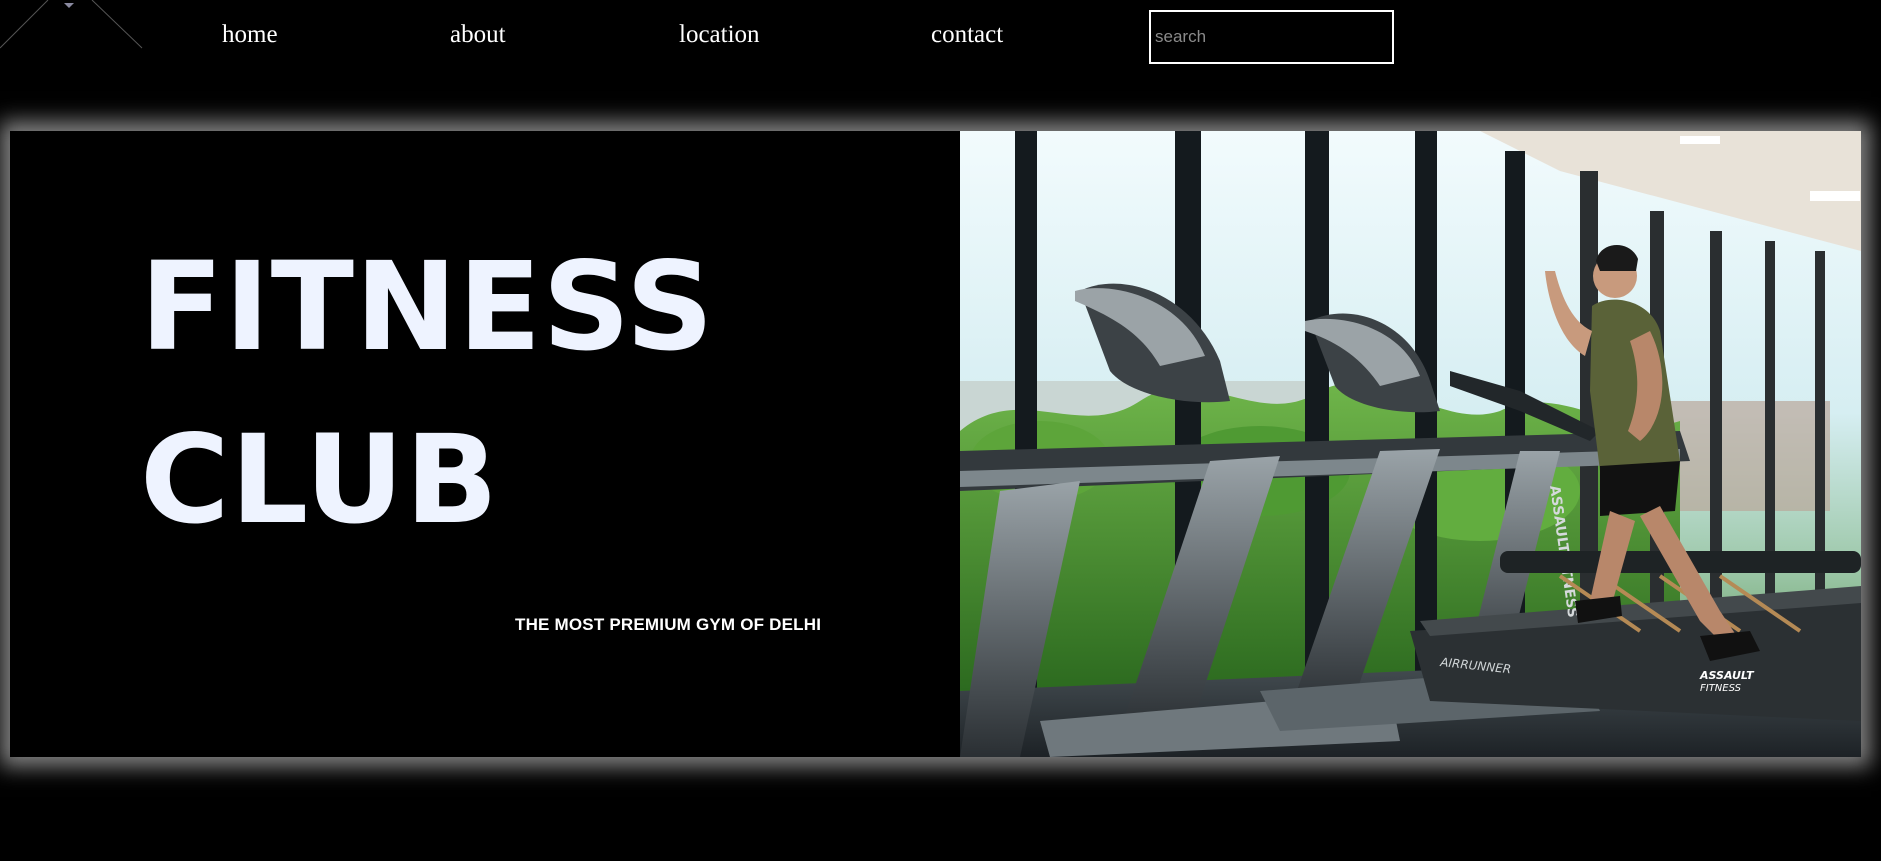 This screenshot has width=1881, height=861. What do you see at coordinates (478, 35) in the screenshot?
I see `nav-link-about: about` at bounding box center [478, 35].